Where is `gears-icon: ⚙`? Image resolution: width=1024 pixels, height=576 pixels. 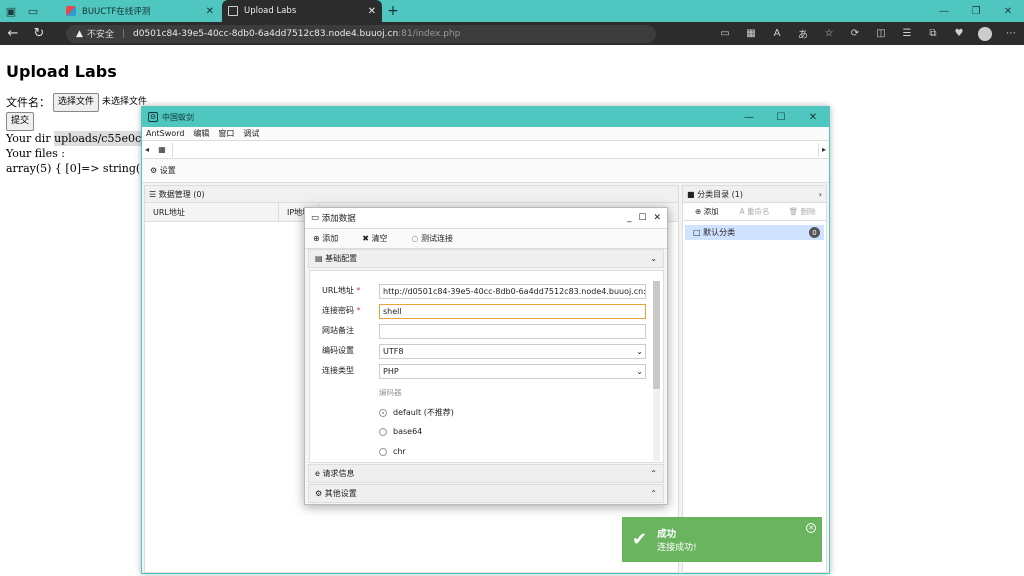 gears-icon: ⚙ is located at coordinates (320, 493).